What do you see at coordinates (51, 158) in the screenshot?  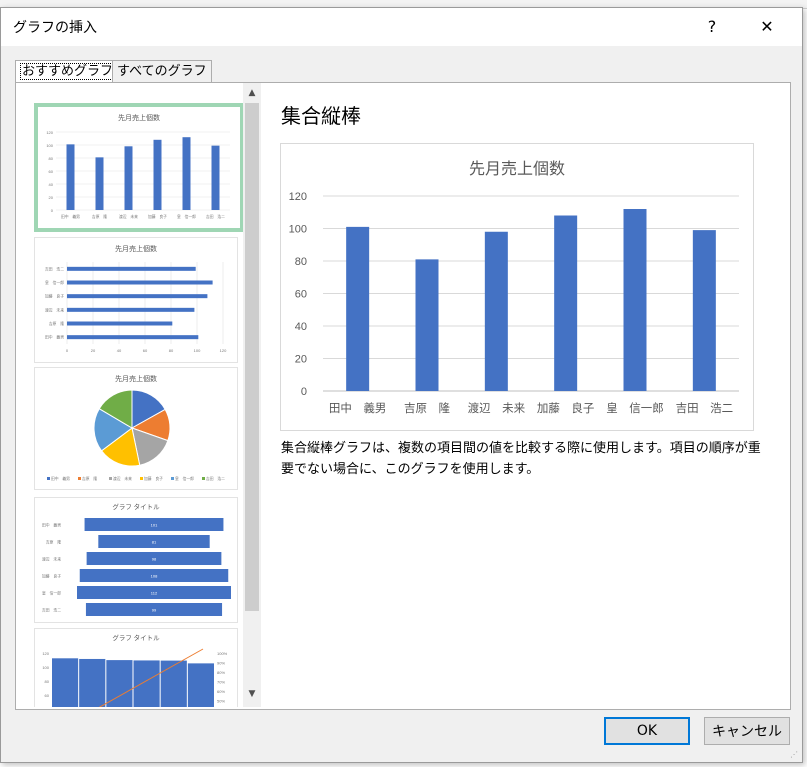 I see `thumb-y-tick: 80` at bounding box center [51, 158].